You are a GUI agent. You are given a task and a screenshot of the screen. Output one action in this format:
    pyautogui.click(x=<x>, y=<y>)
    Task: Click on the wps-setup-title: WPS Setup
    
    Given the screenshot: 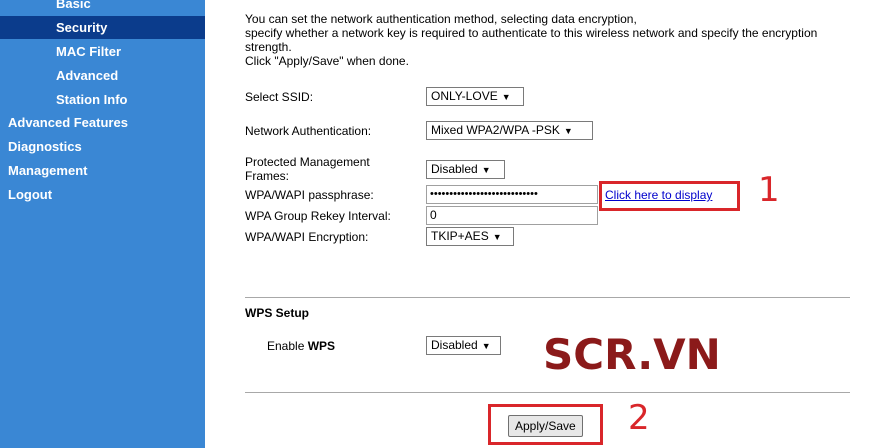 What is the action you would take?
    pyautogui.click(x=277, y=313)
    